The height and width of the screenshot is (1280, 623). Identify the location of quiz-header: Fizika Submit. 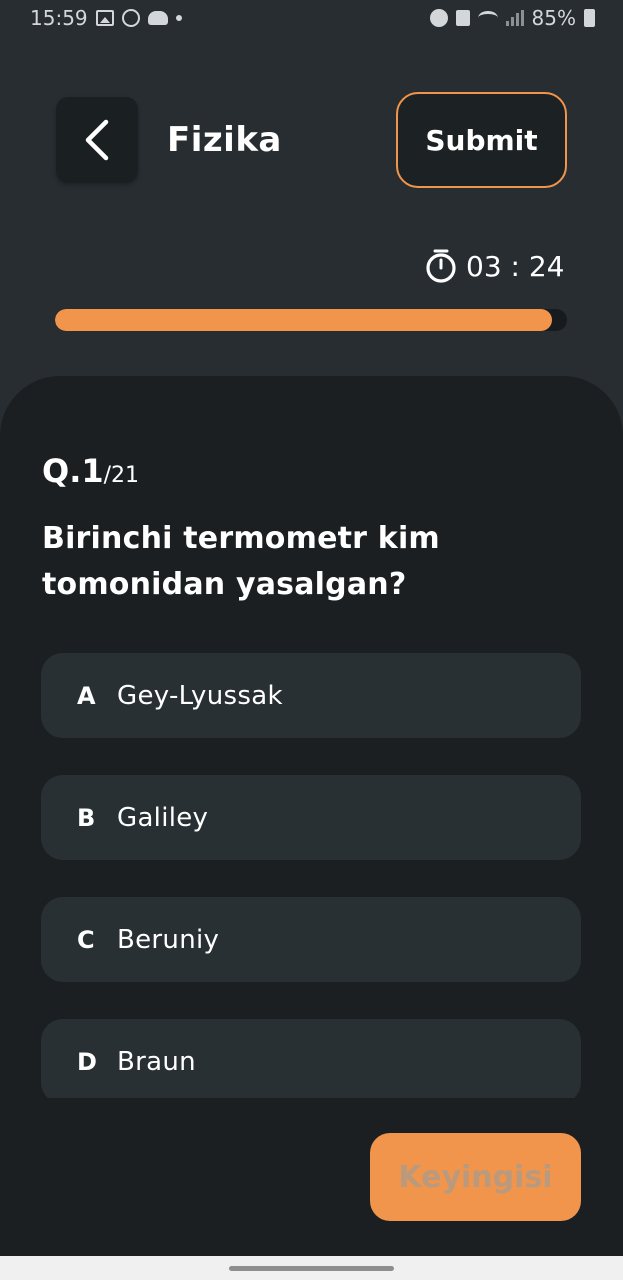
(311, 140).